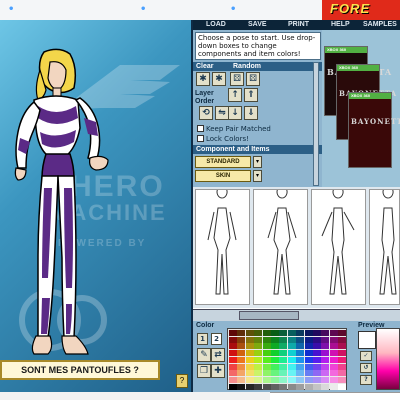 The width and height of the screenshot is (400, 401). What do you see at coordinates (257, 25) in the screenshot?
I see `menu-save: SAVE` at bounding box center [257, 25].